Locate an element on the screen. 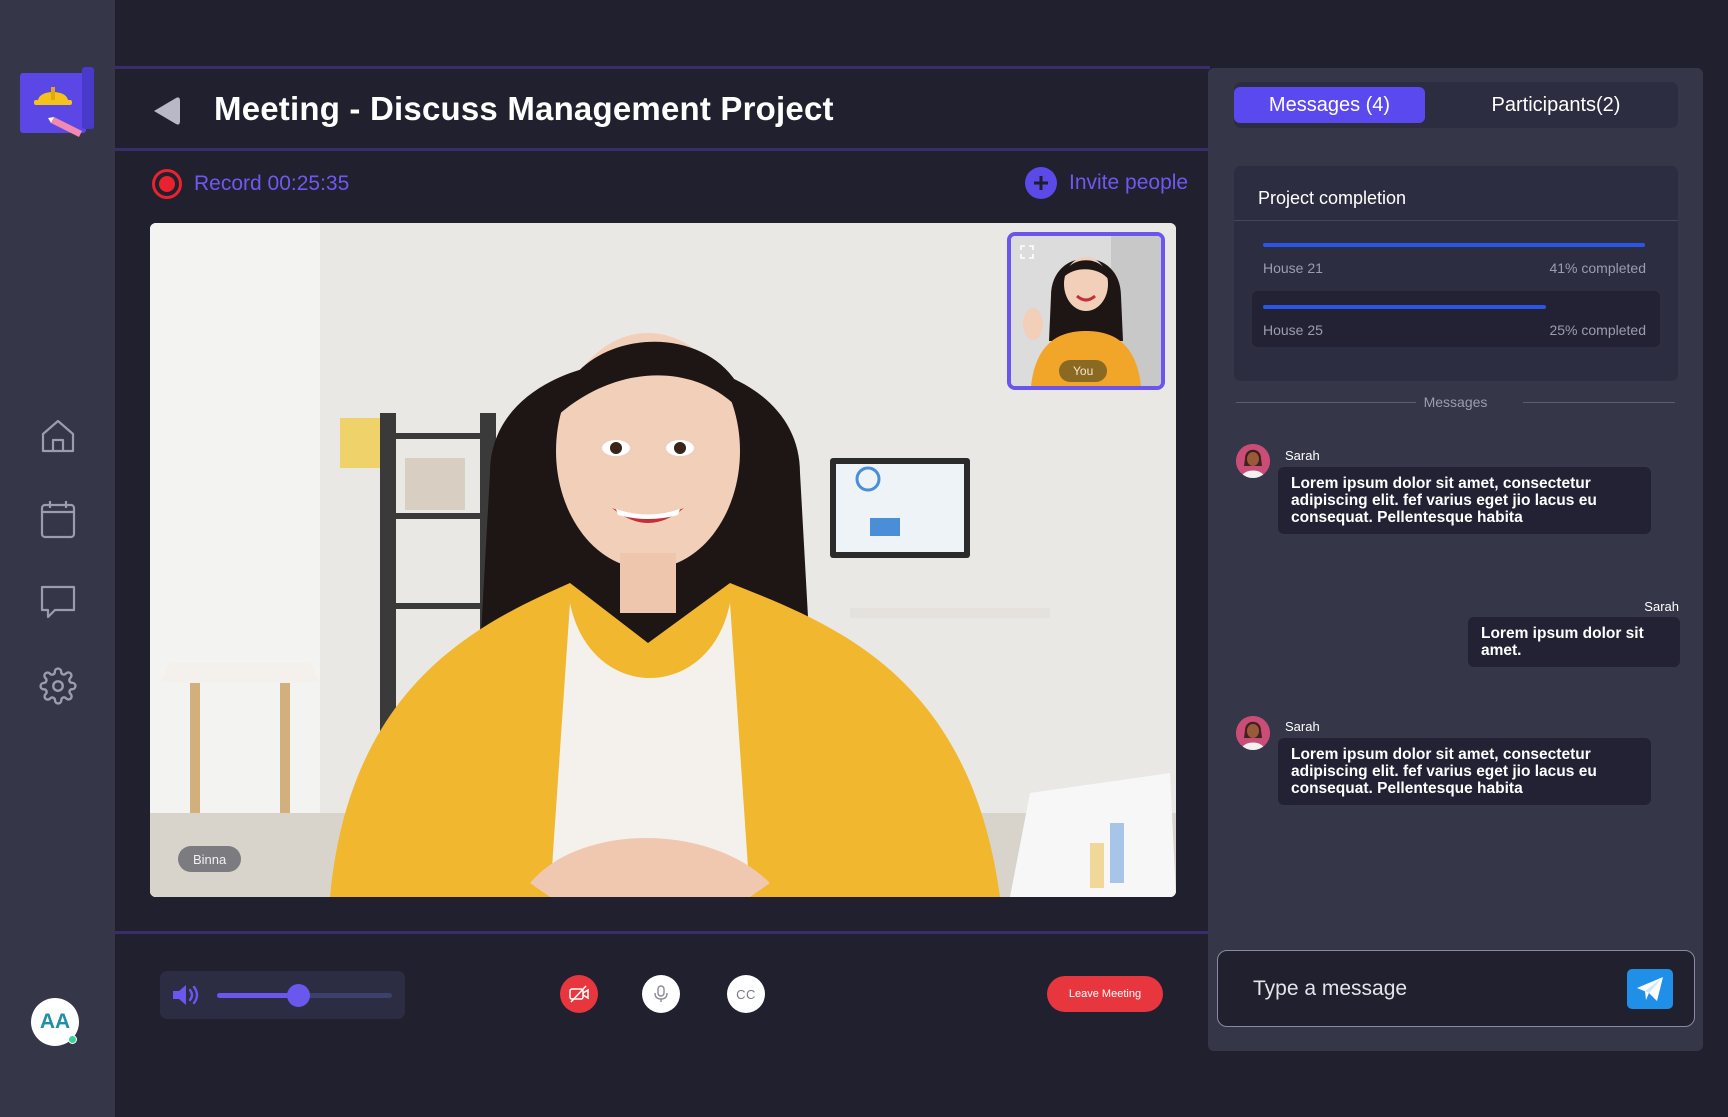  chat-icon is located at coordinates (58, 602).